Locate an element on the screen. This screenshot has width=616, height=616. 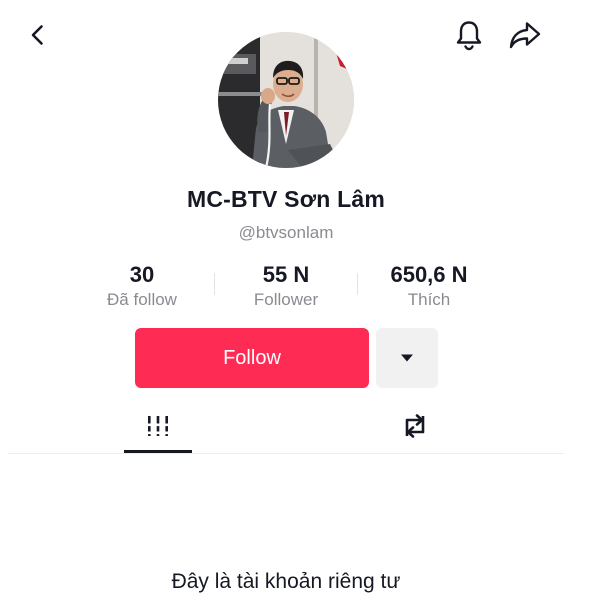
caret-down-icon is located at coordinates (407, 358).